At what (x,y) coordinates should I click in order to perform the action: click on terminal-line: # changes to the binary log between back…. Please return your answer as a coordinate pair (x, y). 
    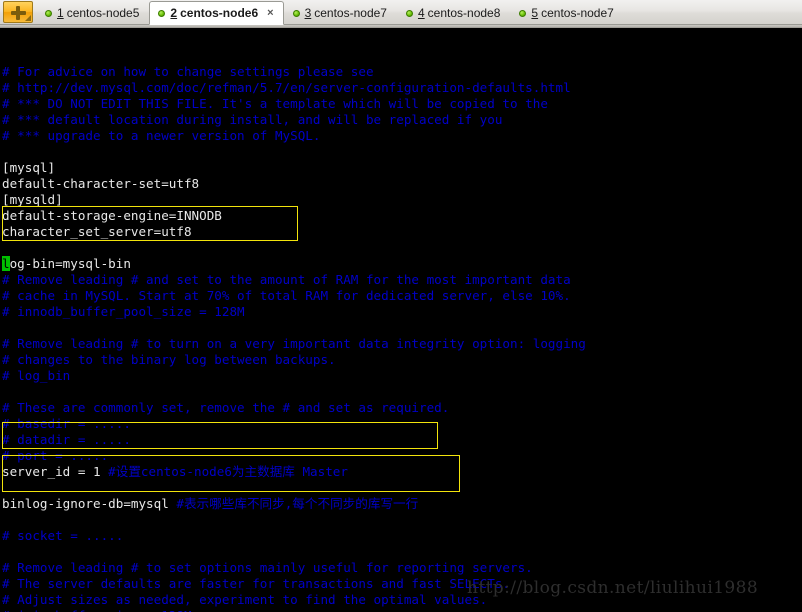
    Looking at the image, I should click on (402, 360).